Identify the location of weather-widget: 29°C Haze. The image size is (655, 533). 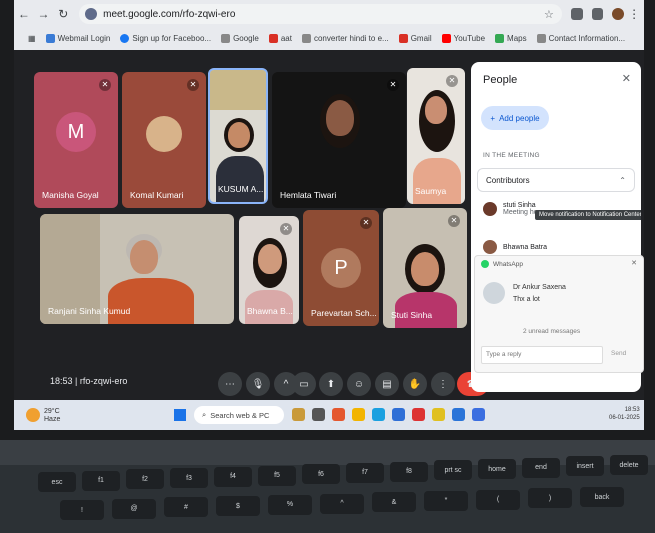
(52, 416).